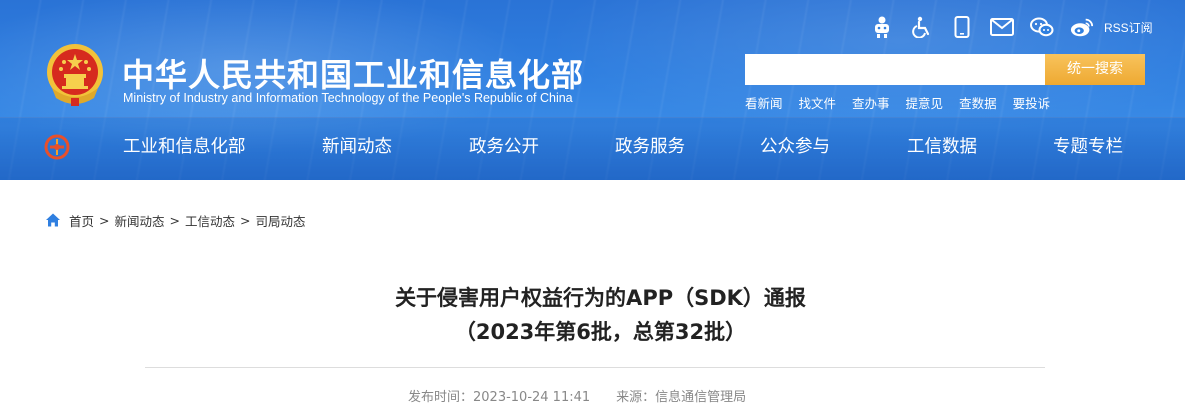  I want to click on quick-link-feedback: 提意见, so click(925, 102).